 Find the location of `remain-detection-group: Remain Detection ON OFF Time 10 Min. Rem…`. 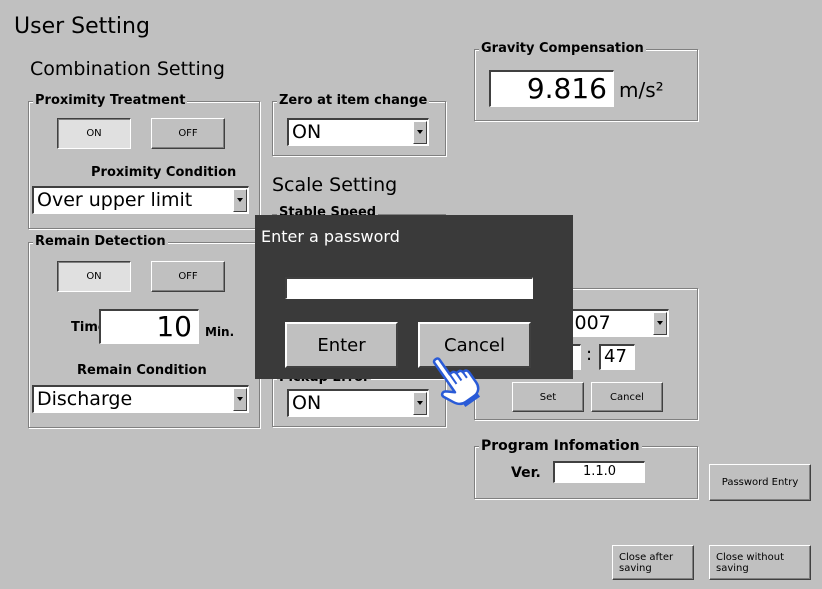

remain-detection-group: Remain Detection ON OFF Time 10 Min. Rem… is located at coordinates (144, 331).